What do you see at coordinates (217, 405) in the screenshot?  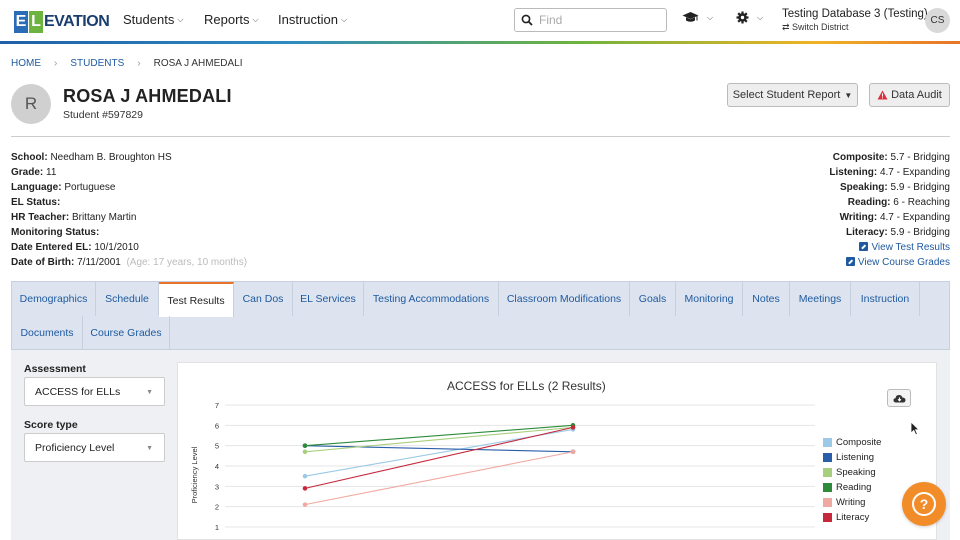 I see `y-tick-label: 7` at bounding box center [217, 405].